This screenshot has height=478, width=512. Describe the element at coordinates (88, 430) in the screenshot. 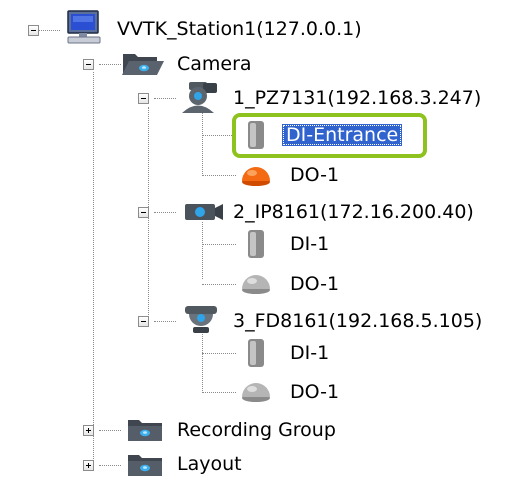

I see `expand-toggle-recording-group` at that location.